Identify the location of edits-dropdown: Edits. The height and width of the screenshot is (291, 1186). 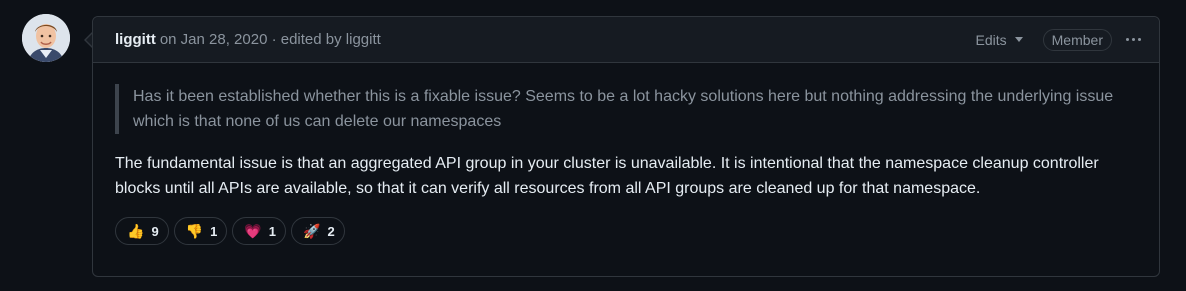
(999, 40).